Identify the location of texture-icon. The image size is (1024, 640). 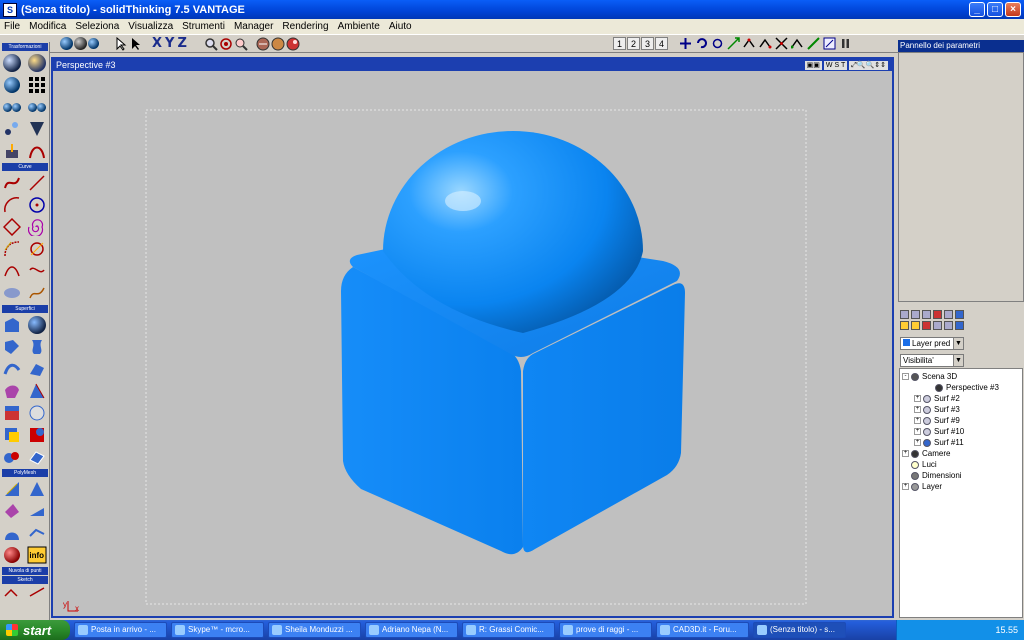
(278, 44).